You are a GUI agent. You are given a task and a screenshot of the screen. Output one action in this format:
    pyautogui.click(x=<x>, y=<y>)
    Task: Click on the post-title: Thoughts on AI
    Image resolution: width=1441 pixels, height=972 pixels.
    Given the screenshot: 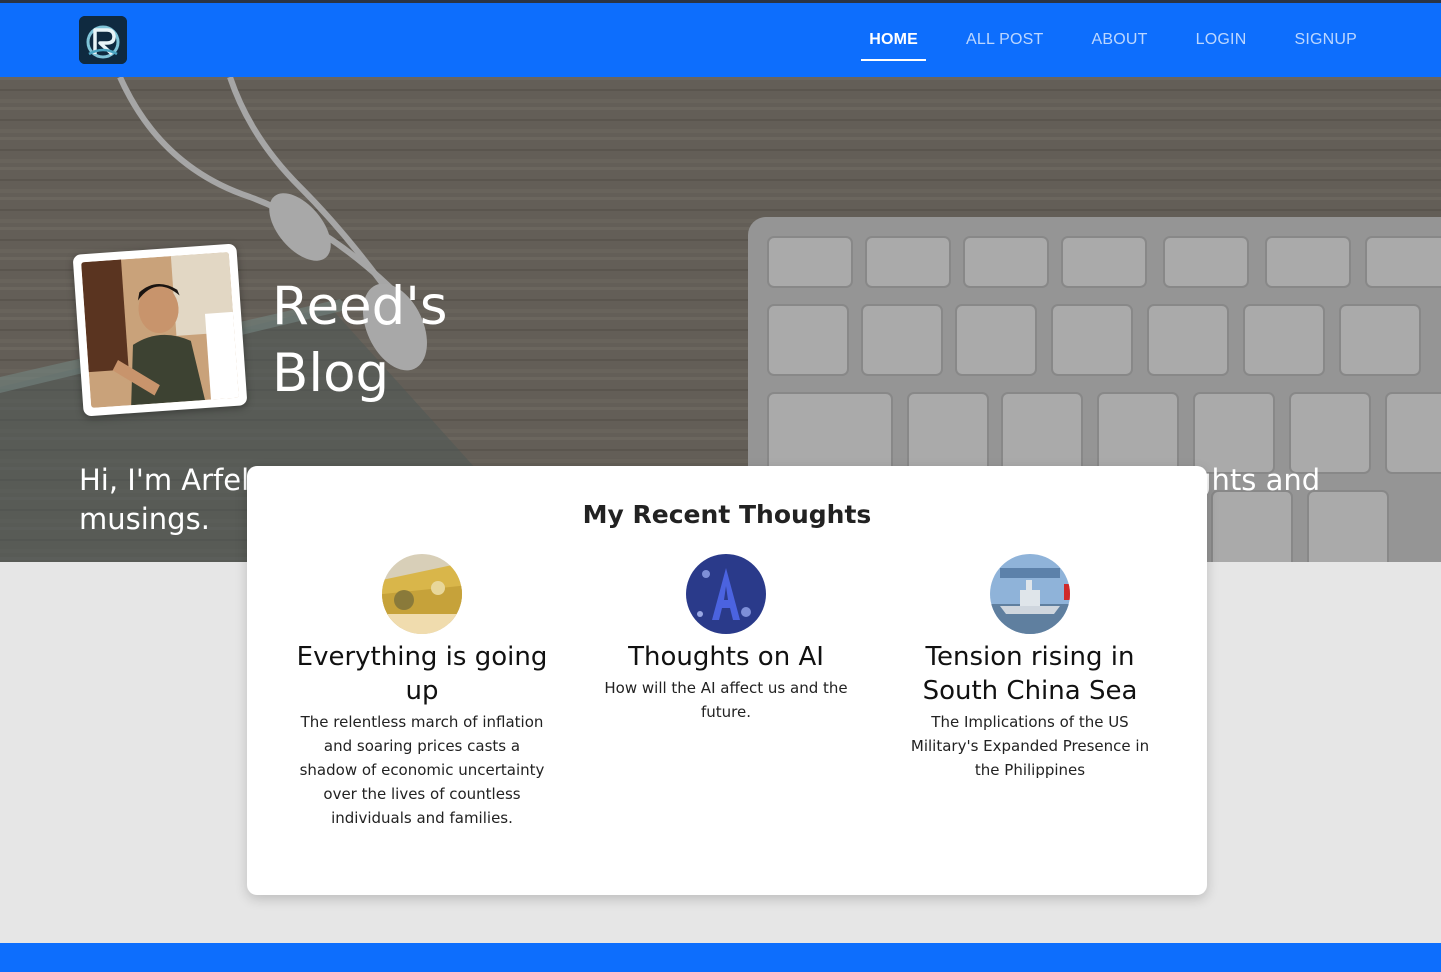 What is the action you would take?
    pyautogui.click(x=726, y=657)
    